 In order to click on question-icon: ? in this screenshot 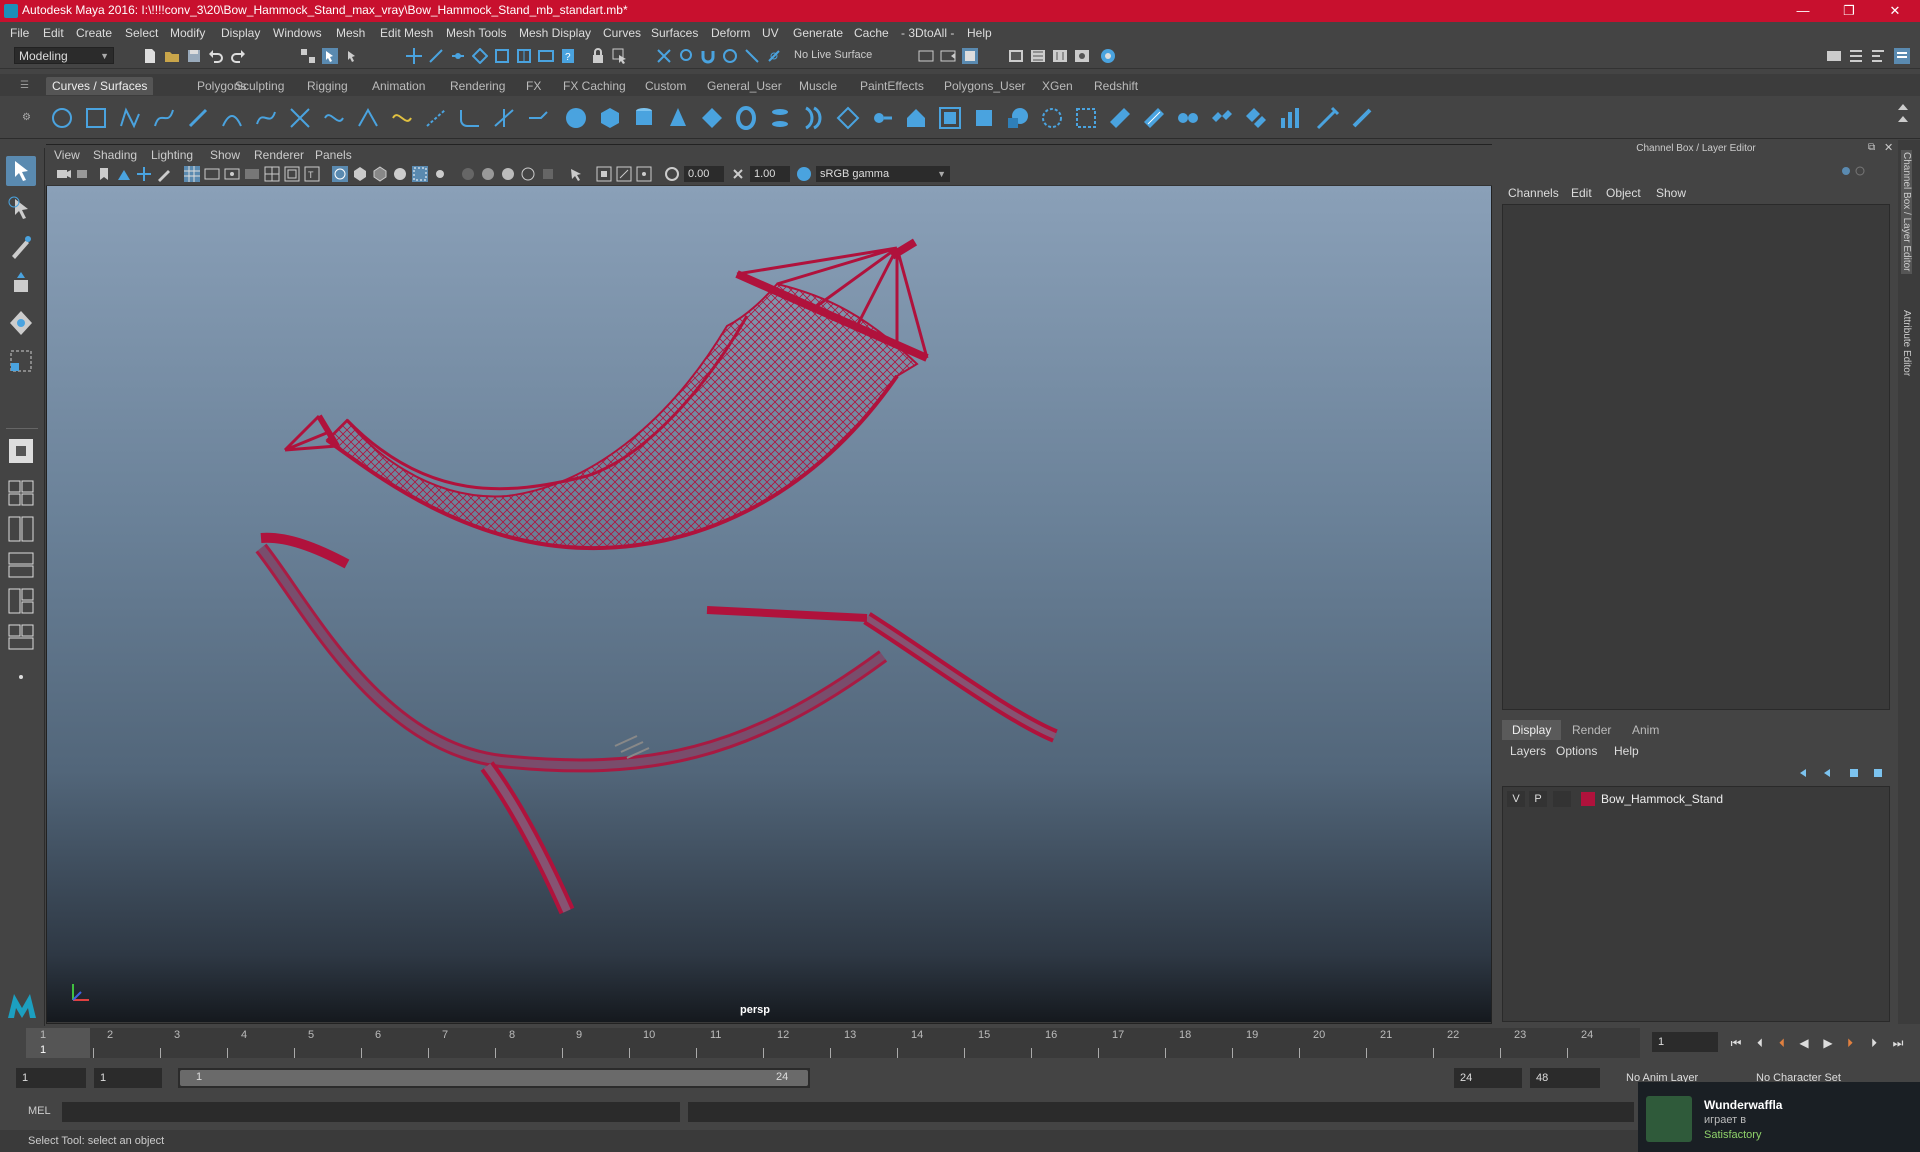, I will do `click(568, 56)`.